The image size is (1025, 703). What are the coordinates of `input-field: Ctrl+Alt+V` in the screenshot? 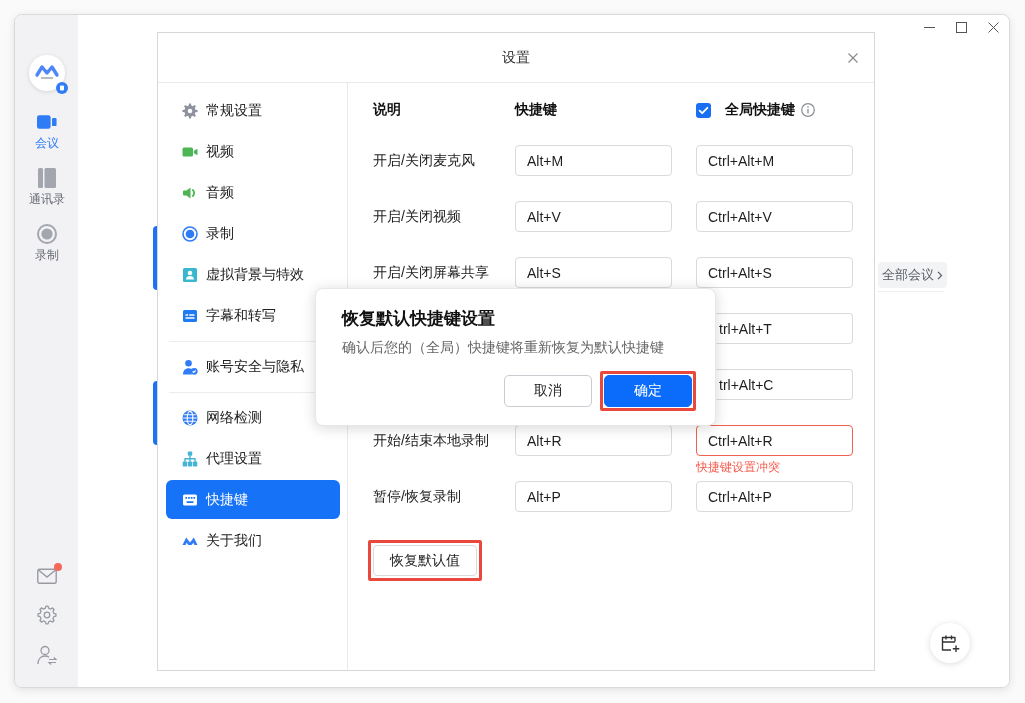 It's located at (774, 216).